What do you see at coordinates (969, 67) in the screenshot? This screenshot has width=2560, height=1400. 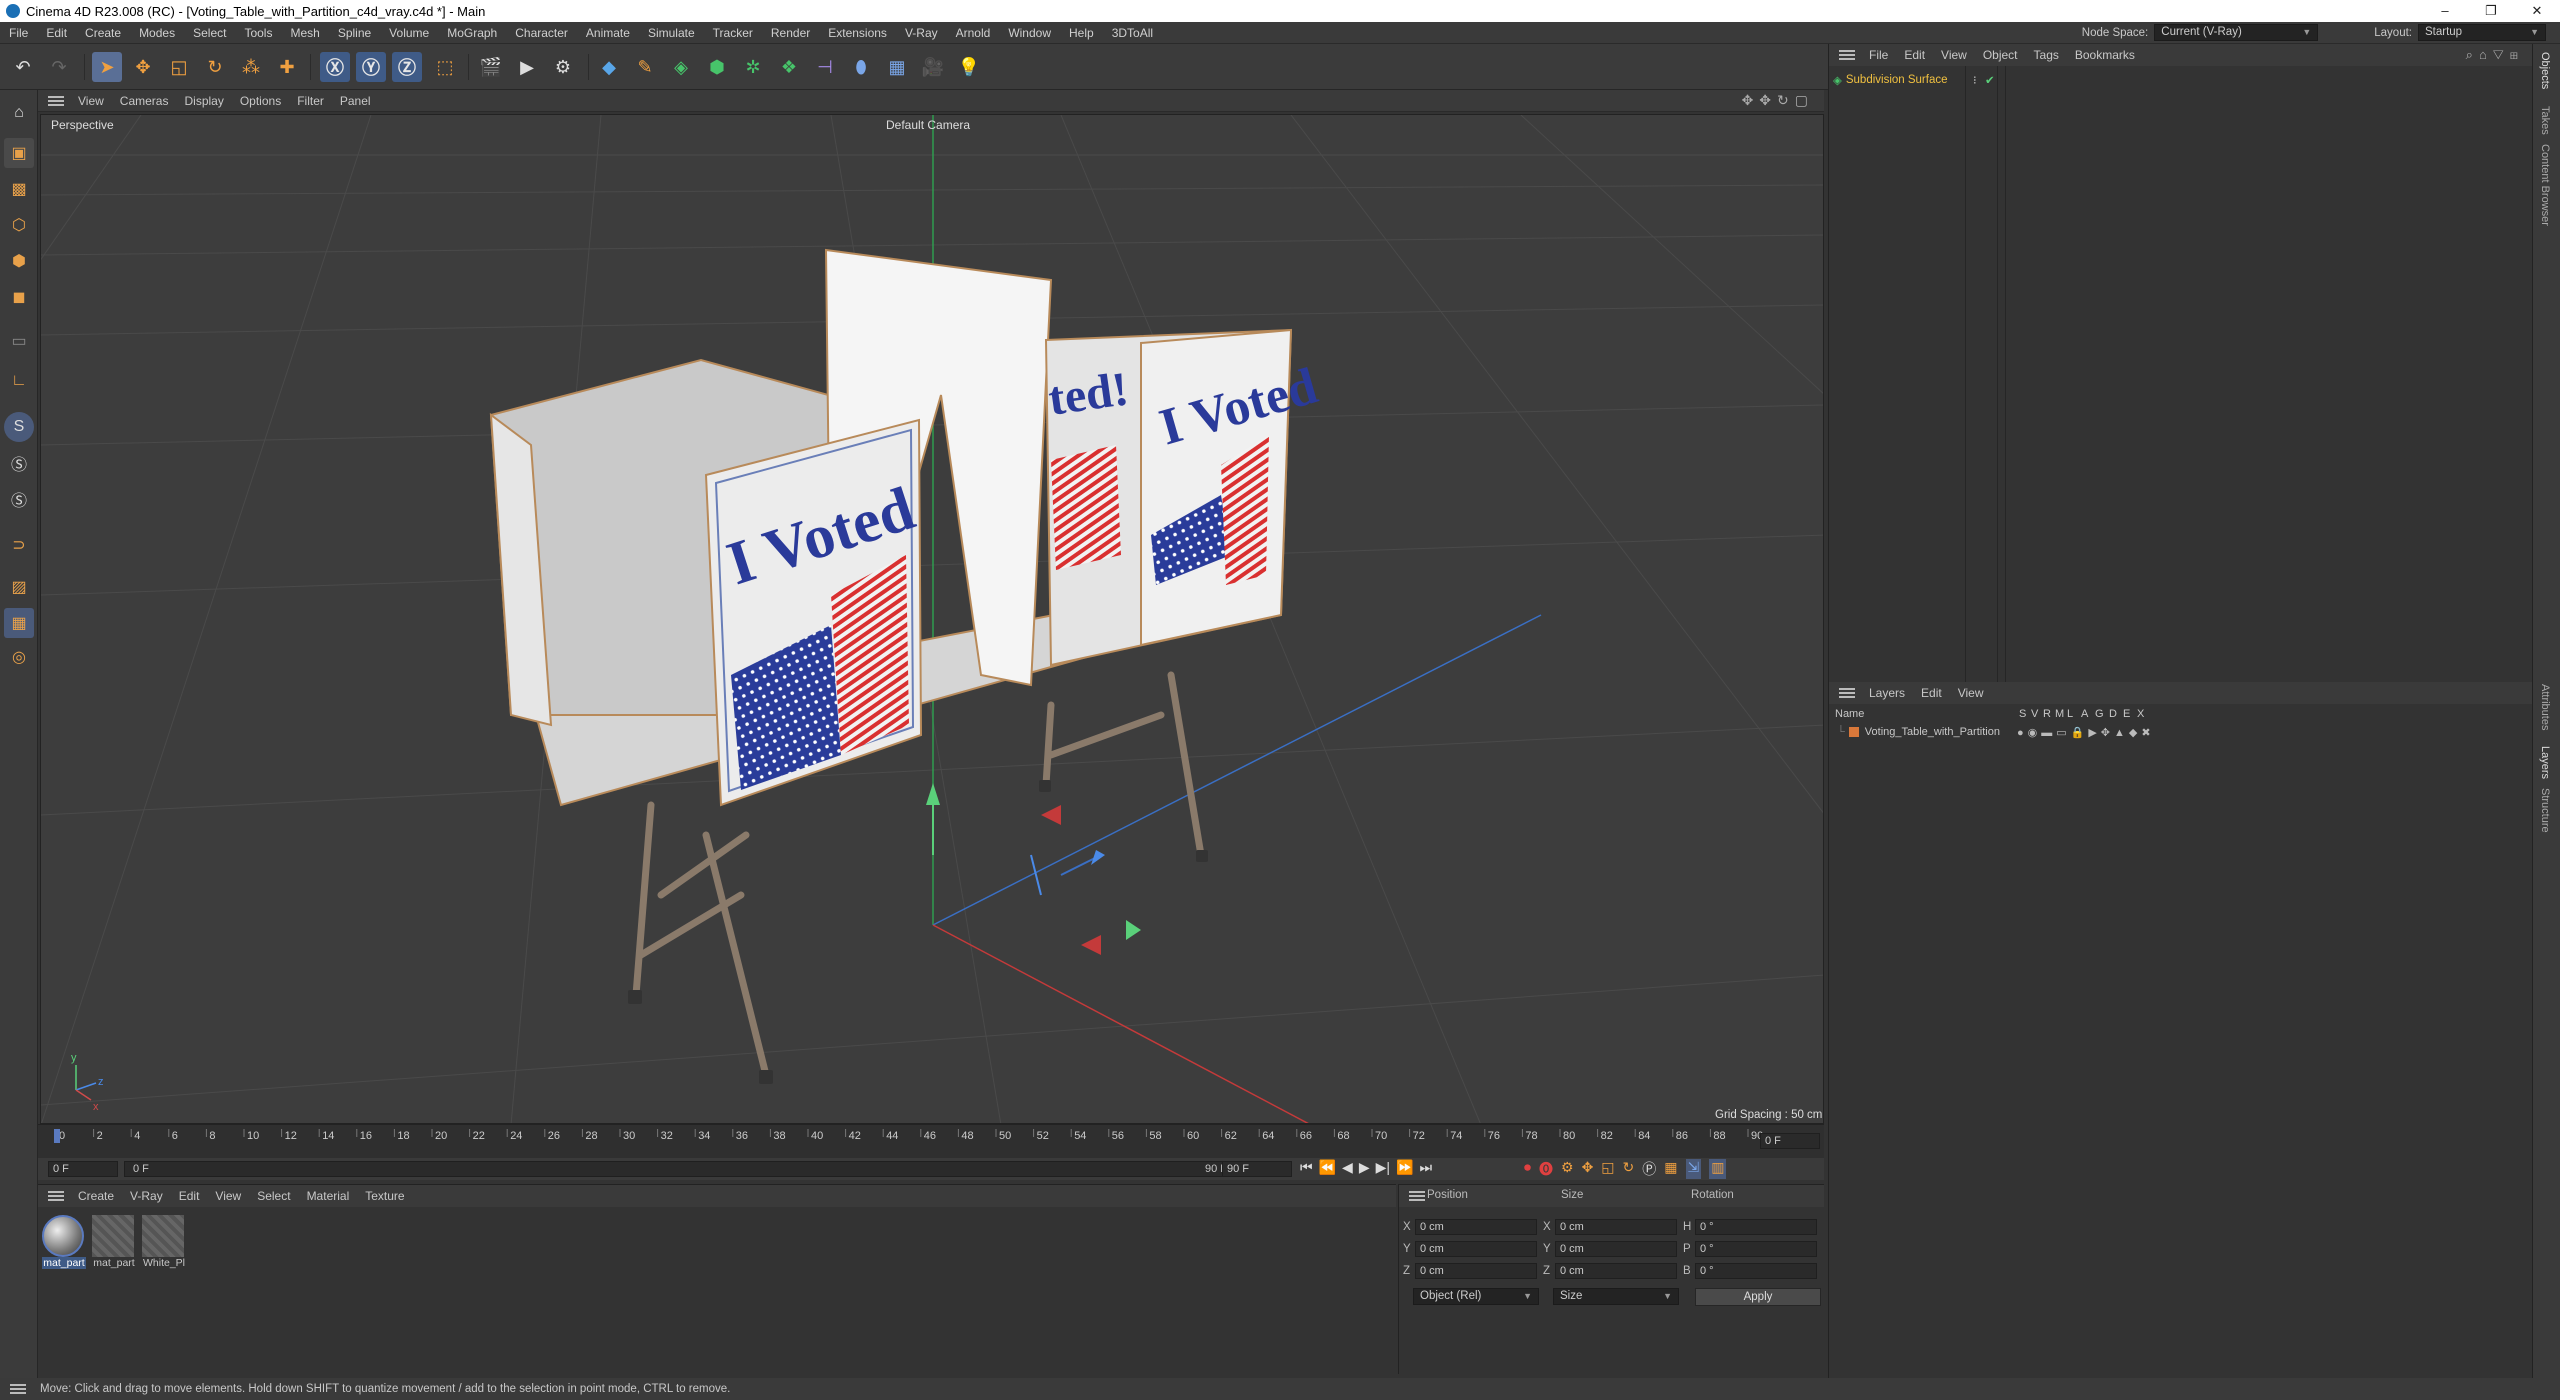 I see `light-icon: 💡` at bounding box center [969, 67].